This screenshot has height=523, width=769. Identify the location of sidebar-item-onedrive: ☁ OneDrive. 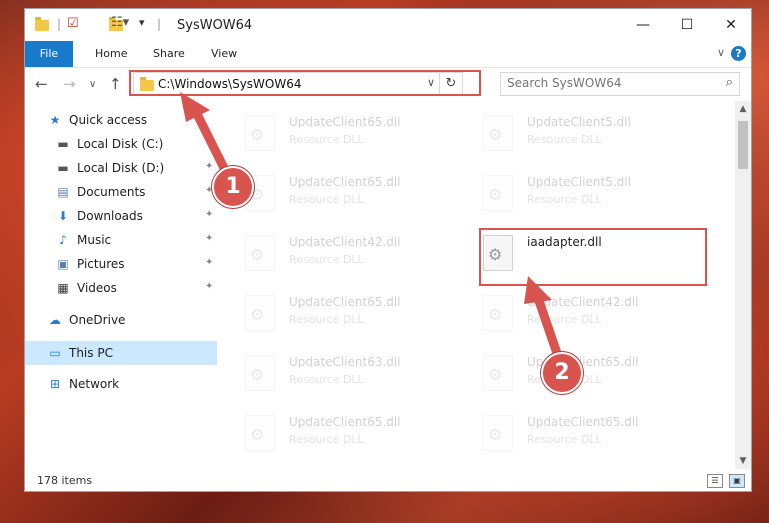
(86, 320).